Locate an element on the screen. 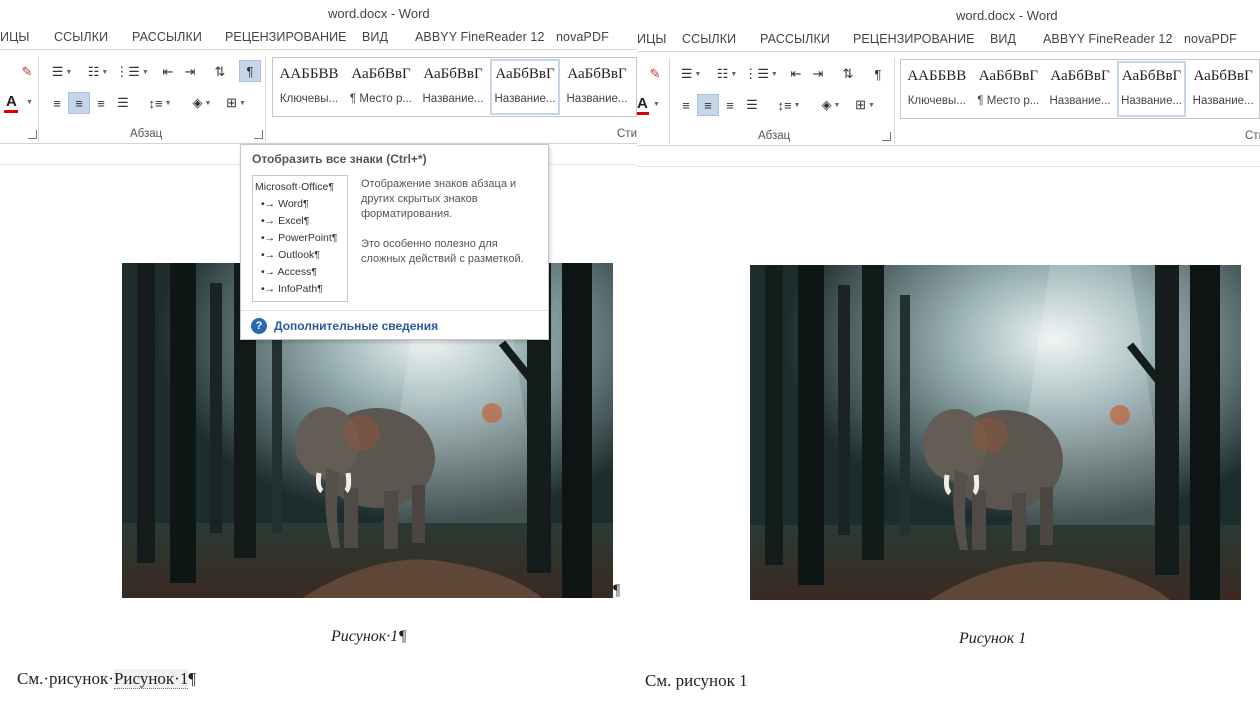 Image resolution: width=1260 pixels, height=714 pixels. align-center-icon: ≡ is located at coordinates (79, 103).